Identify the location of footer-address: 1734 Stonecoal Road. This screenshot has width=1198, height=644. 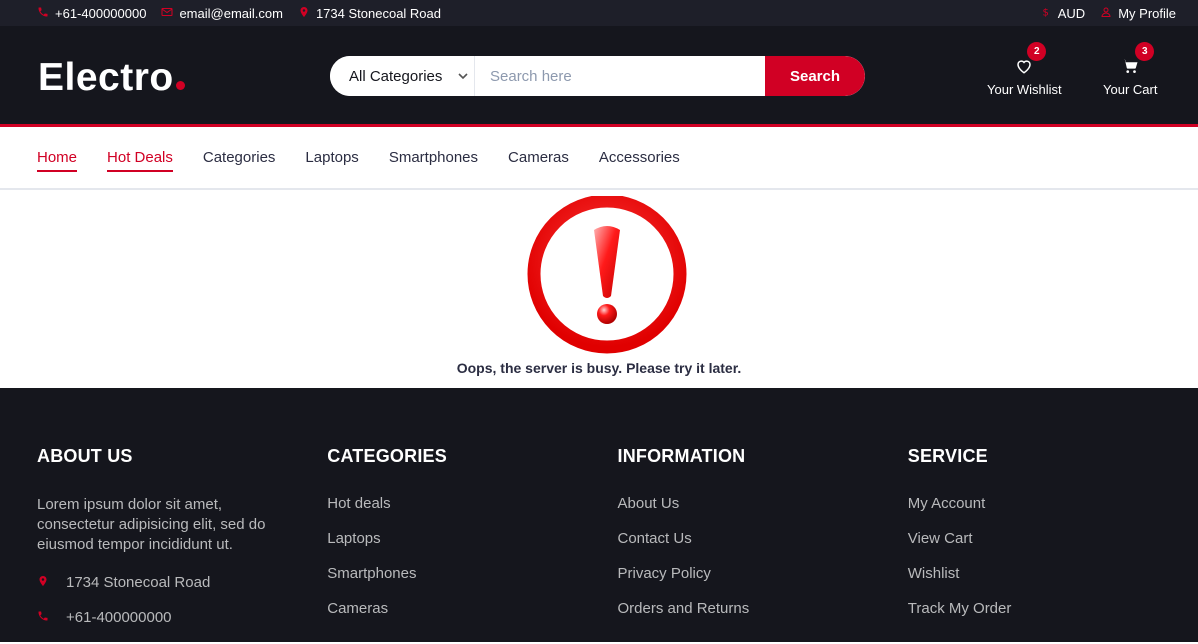
(182, 582).